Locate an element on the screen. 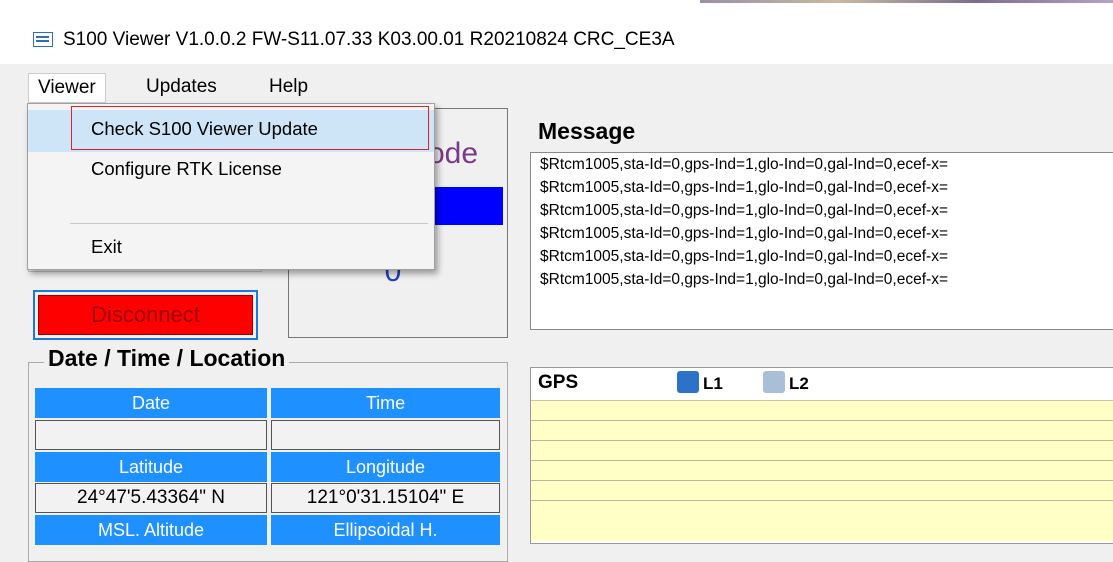 Image resolution: width=1113 pixels, height=562 pixels. menu-item-exit: Exit is located at coordinates (106, 247).